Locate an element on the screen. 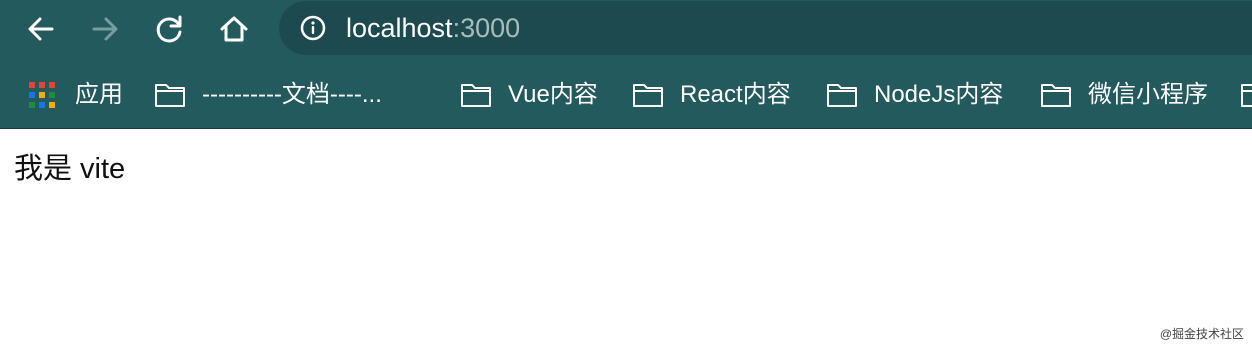 This screenshot has height=346, width=1252. bookmark-folder-react: React内容 is located at coordinates (711, 95).